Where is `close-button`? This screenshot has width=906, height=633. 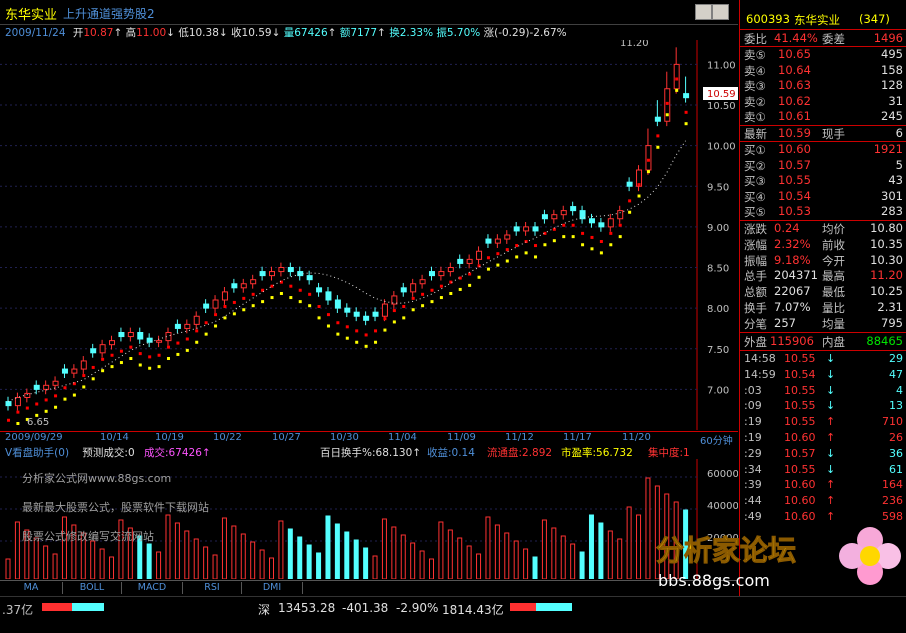 close-button is located at coordinates (720, 12).